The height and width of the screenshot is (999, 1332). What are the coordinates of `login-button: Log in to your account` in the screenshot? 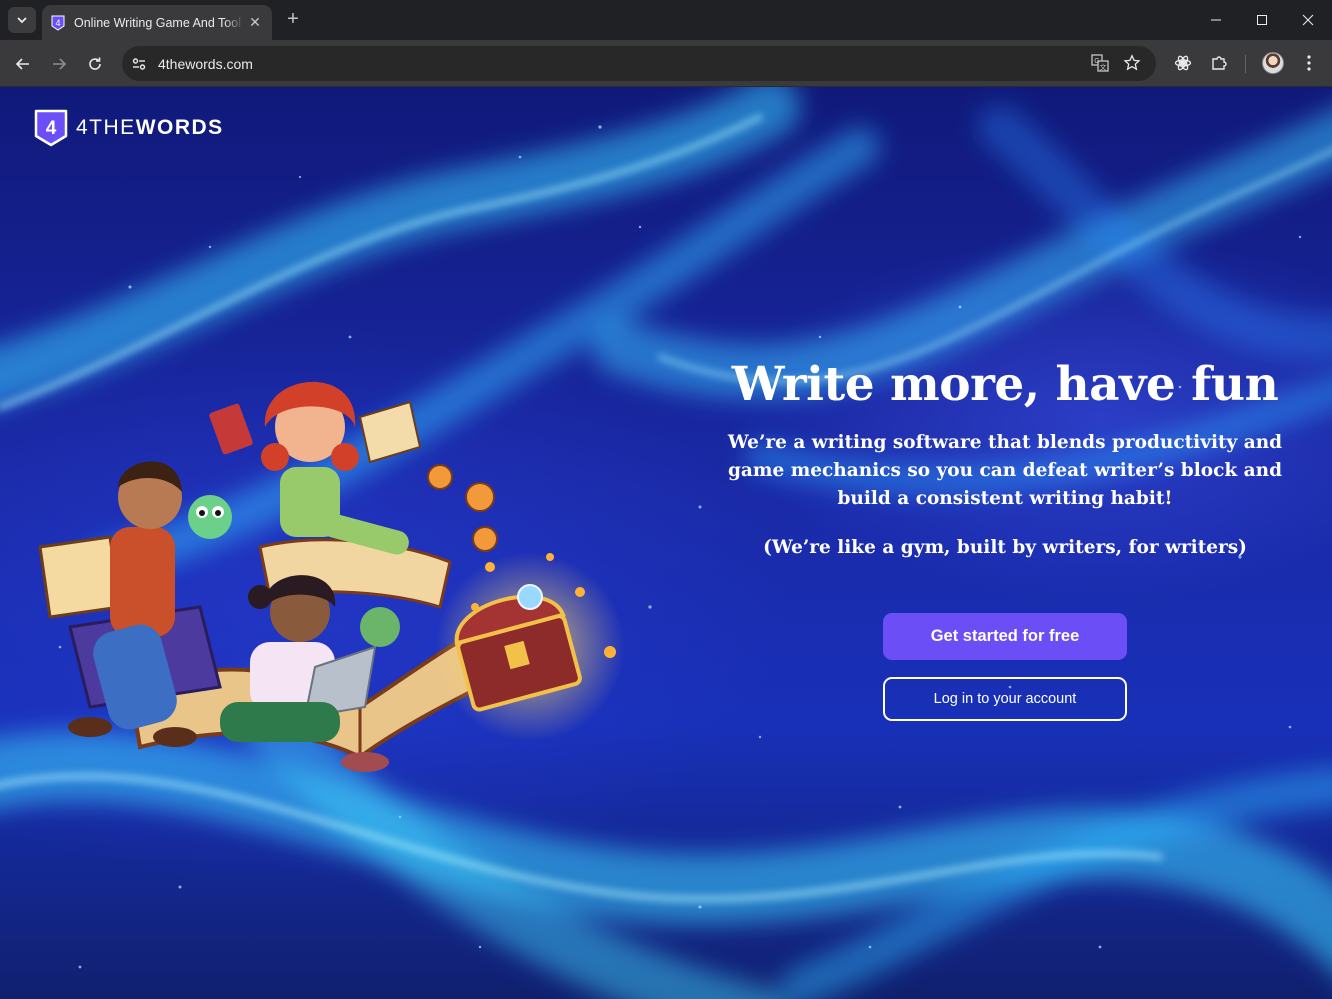 It's located at (1005, 699).